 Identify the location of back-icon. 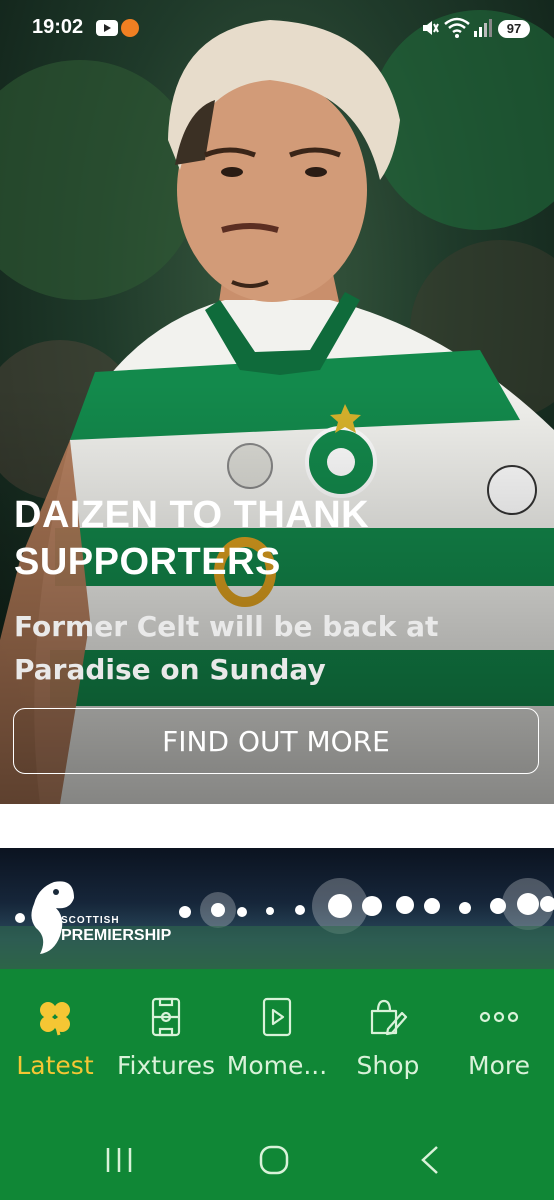
(429, 1160).